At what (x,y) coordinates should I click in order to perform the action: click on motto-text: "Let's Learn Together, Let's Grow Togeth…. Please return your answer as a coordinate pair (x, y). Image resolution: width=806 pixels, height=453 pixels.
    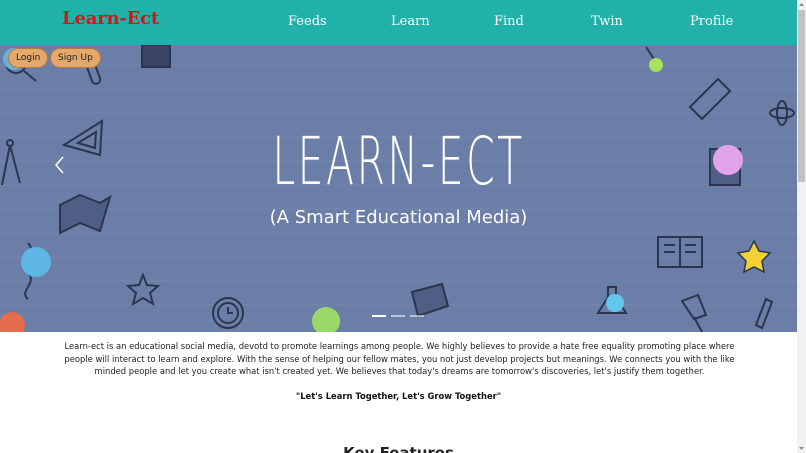
    Looking at the image, I should click on (398, 396).